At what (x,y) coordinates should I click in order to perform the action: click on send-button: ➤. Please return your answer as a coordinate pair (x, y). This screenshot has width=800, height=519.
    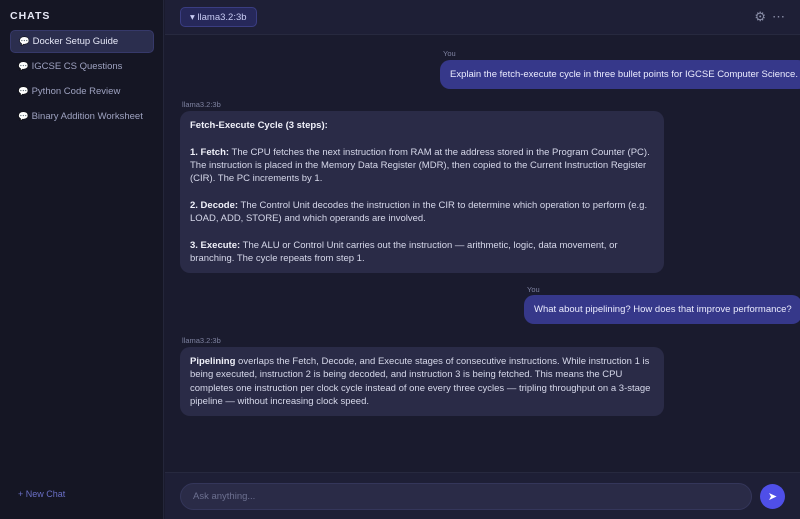
    Looking at the image, I should click on (772, 496).